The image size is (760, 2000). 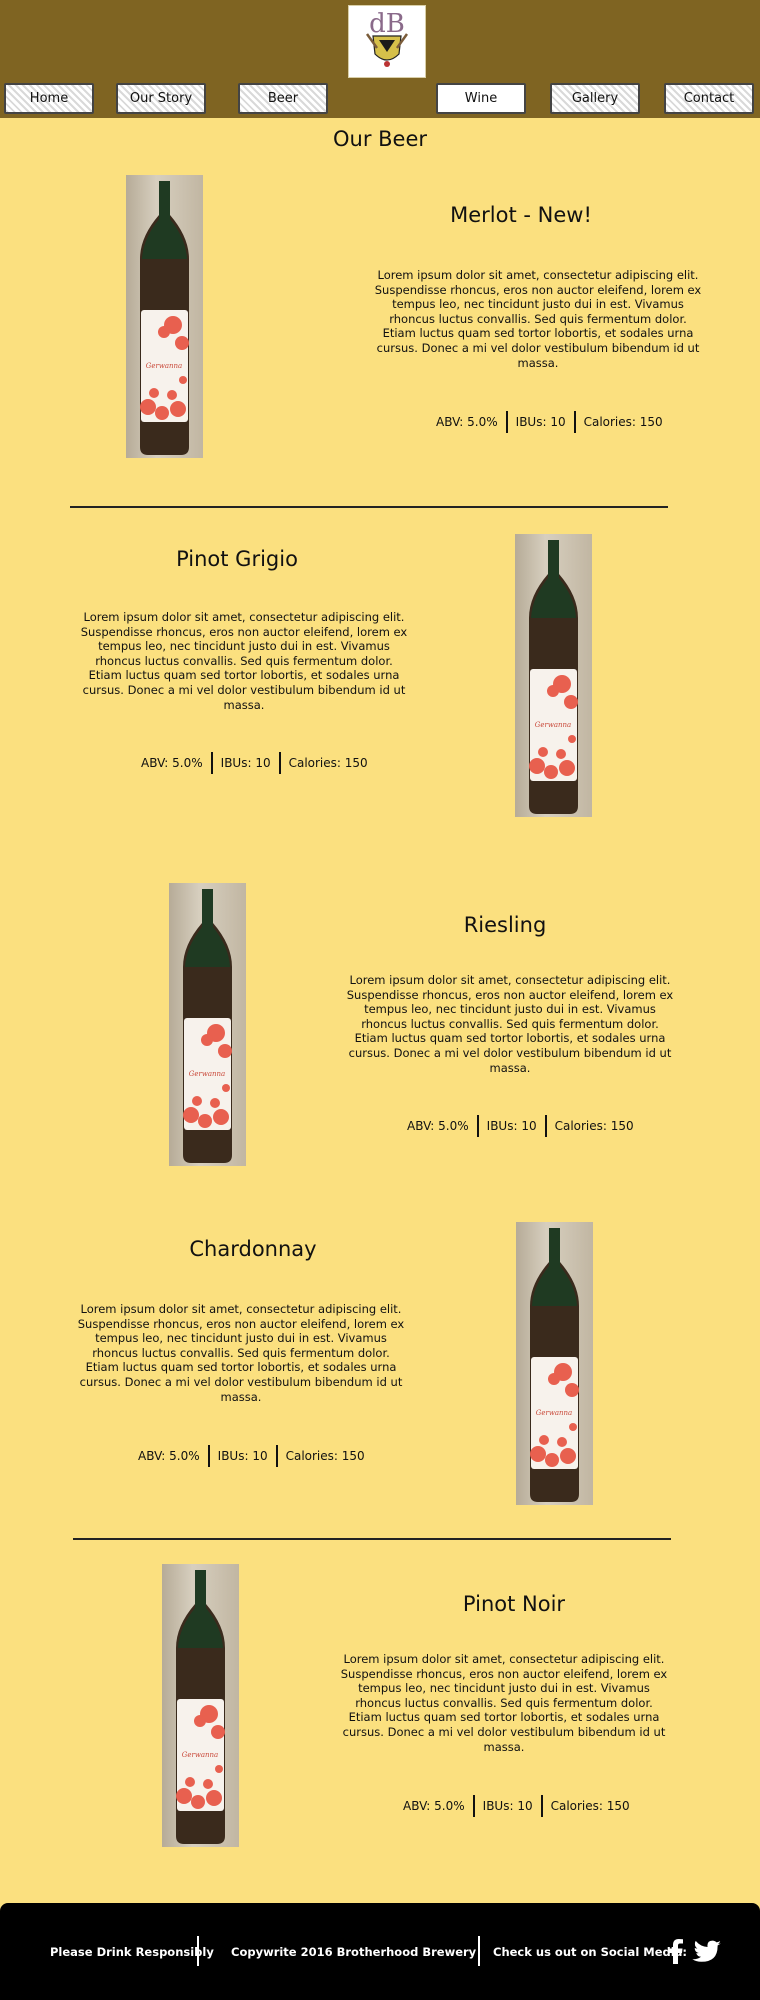 What do you see at coordinates (354, 1952) in the screenshot?
I see `copyright-text: Copywrite 2016 Brotherhood Brewery` at bounding box center [354, 1952].